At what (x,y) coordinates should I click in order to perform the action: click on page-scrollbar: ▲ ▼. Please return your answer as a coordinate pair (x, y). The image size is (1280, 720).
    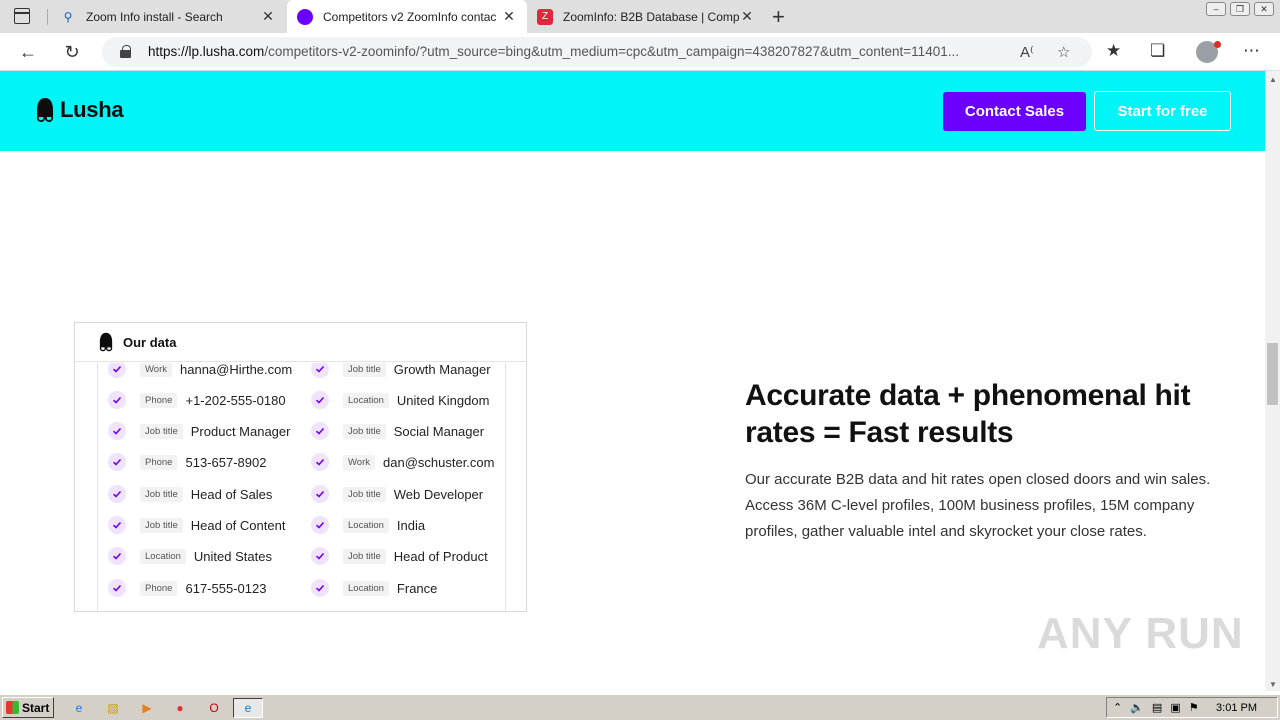
    Looking at the image, I should click on (1272, 381).